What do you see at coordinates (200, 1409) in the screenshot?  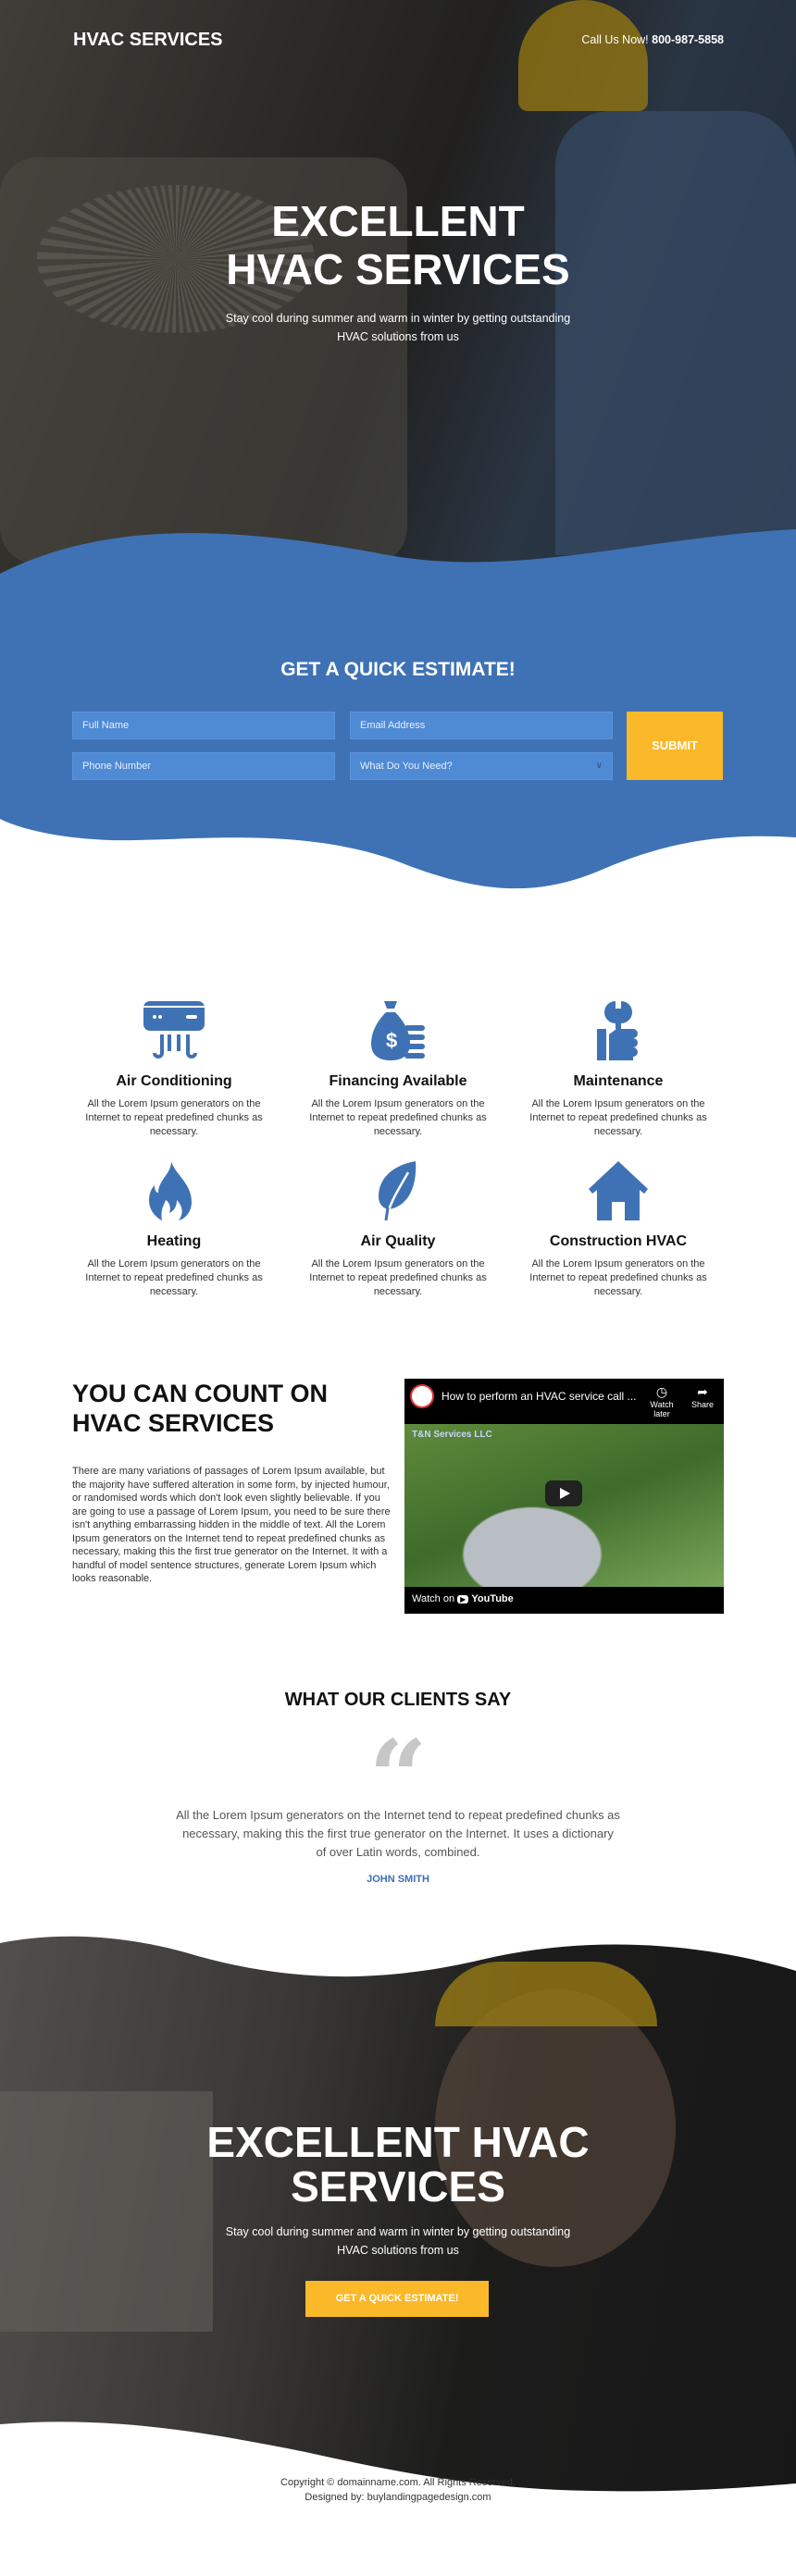 I see `count-on-title: YOU CAN COUNT ON HVAC SERVICES` at bounding box center [200, 1409].